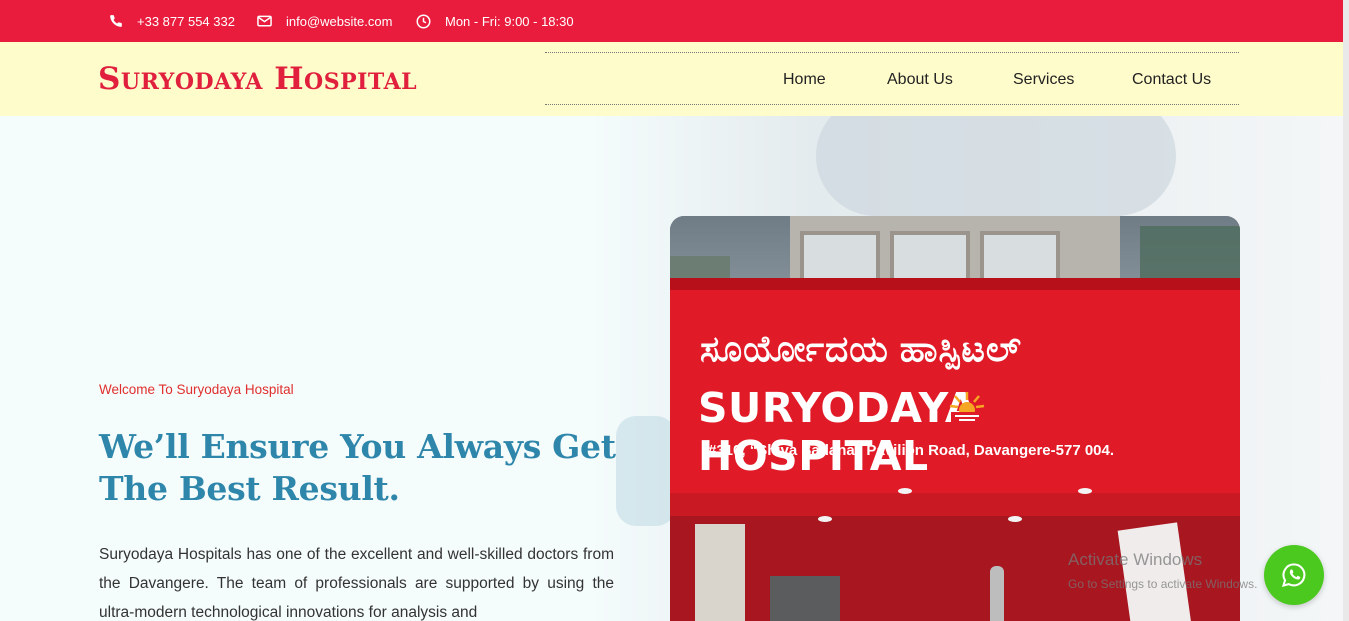 The width and height of the screenshot is (1349, 621). I want to click on activate-windows-title: Activate Windows, so click(1135, 559).